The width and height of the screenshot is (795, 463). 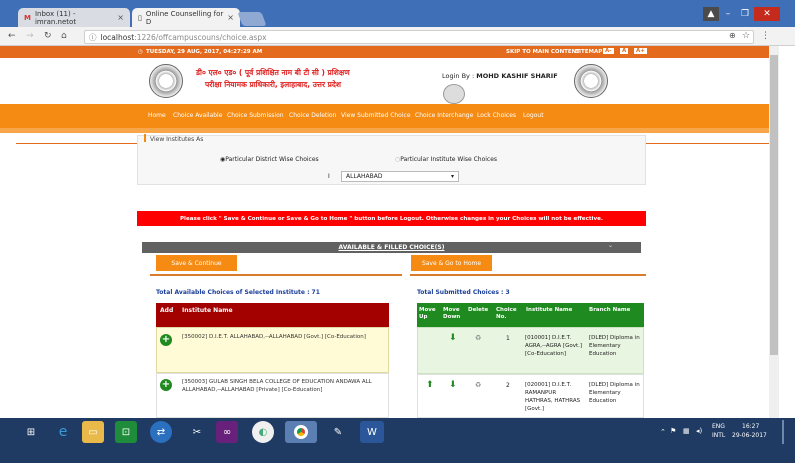 I want to click on menu-home: Home, so click(x=157, y=115).